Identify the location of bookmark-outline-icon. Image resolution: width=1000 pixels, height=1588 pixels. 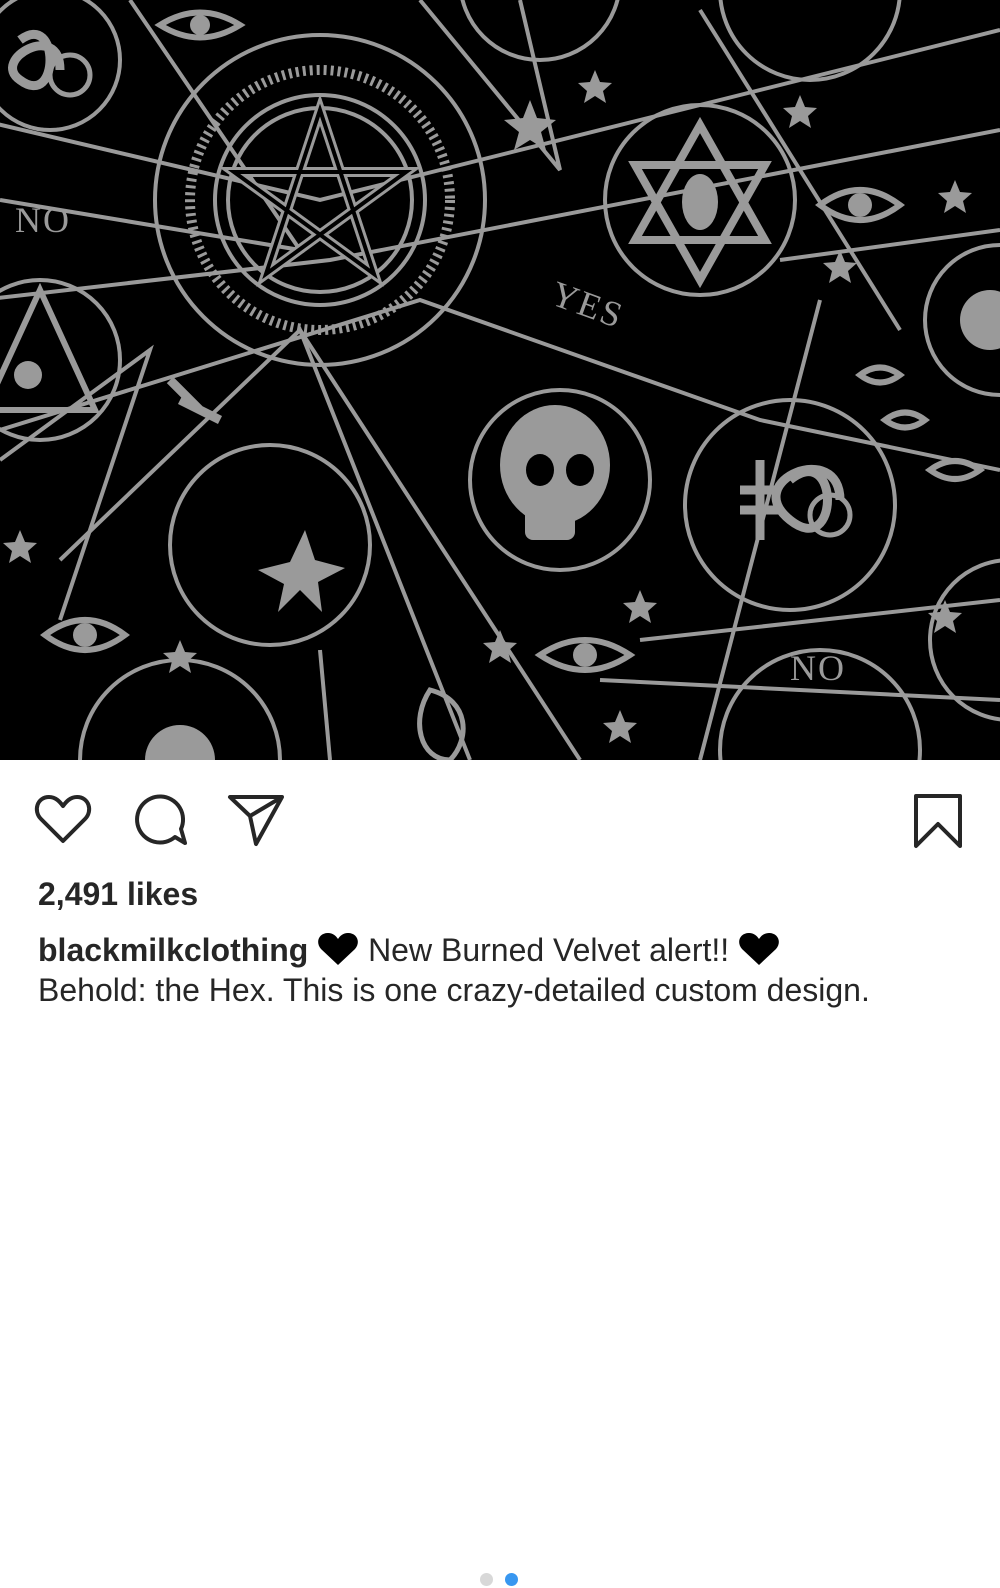
(938, 821).